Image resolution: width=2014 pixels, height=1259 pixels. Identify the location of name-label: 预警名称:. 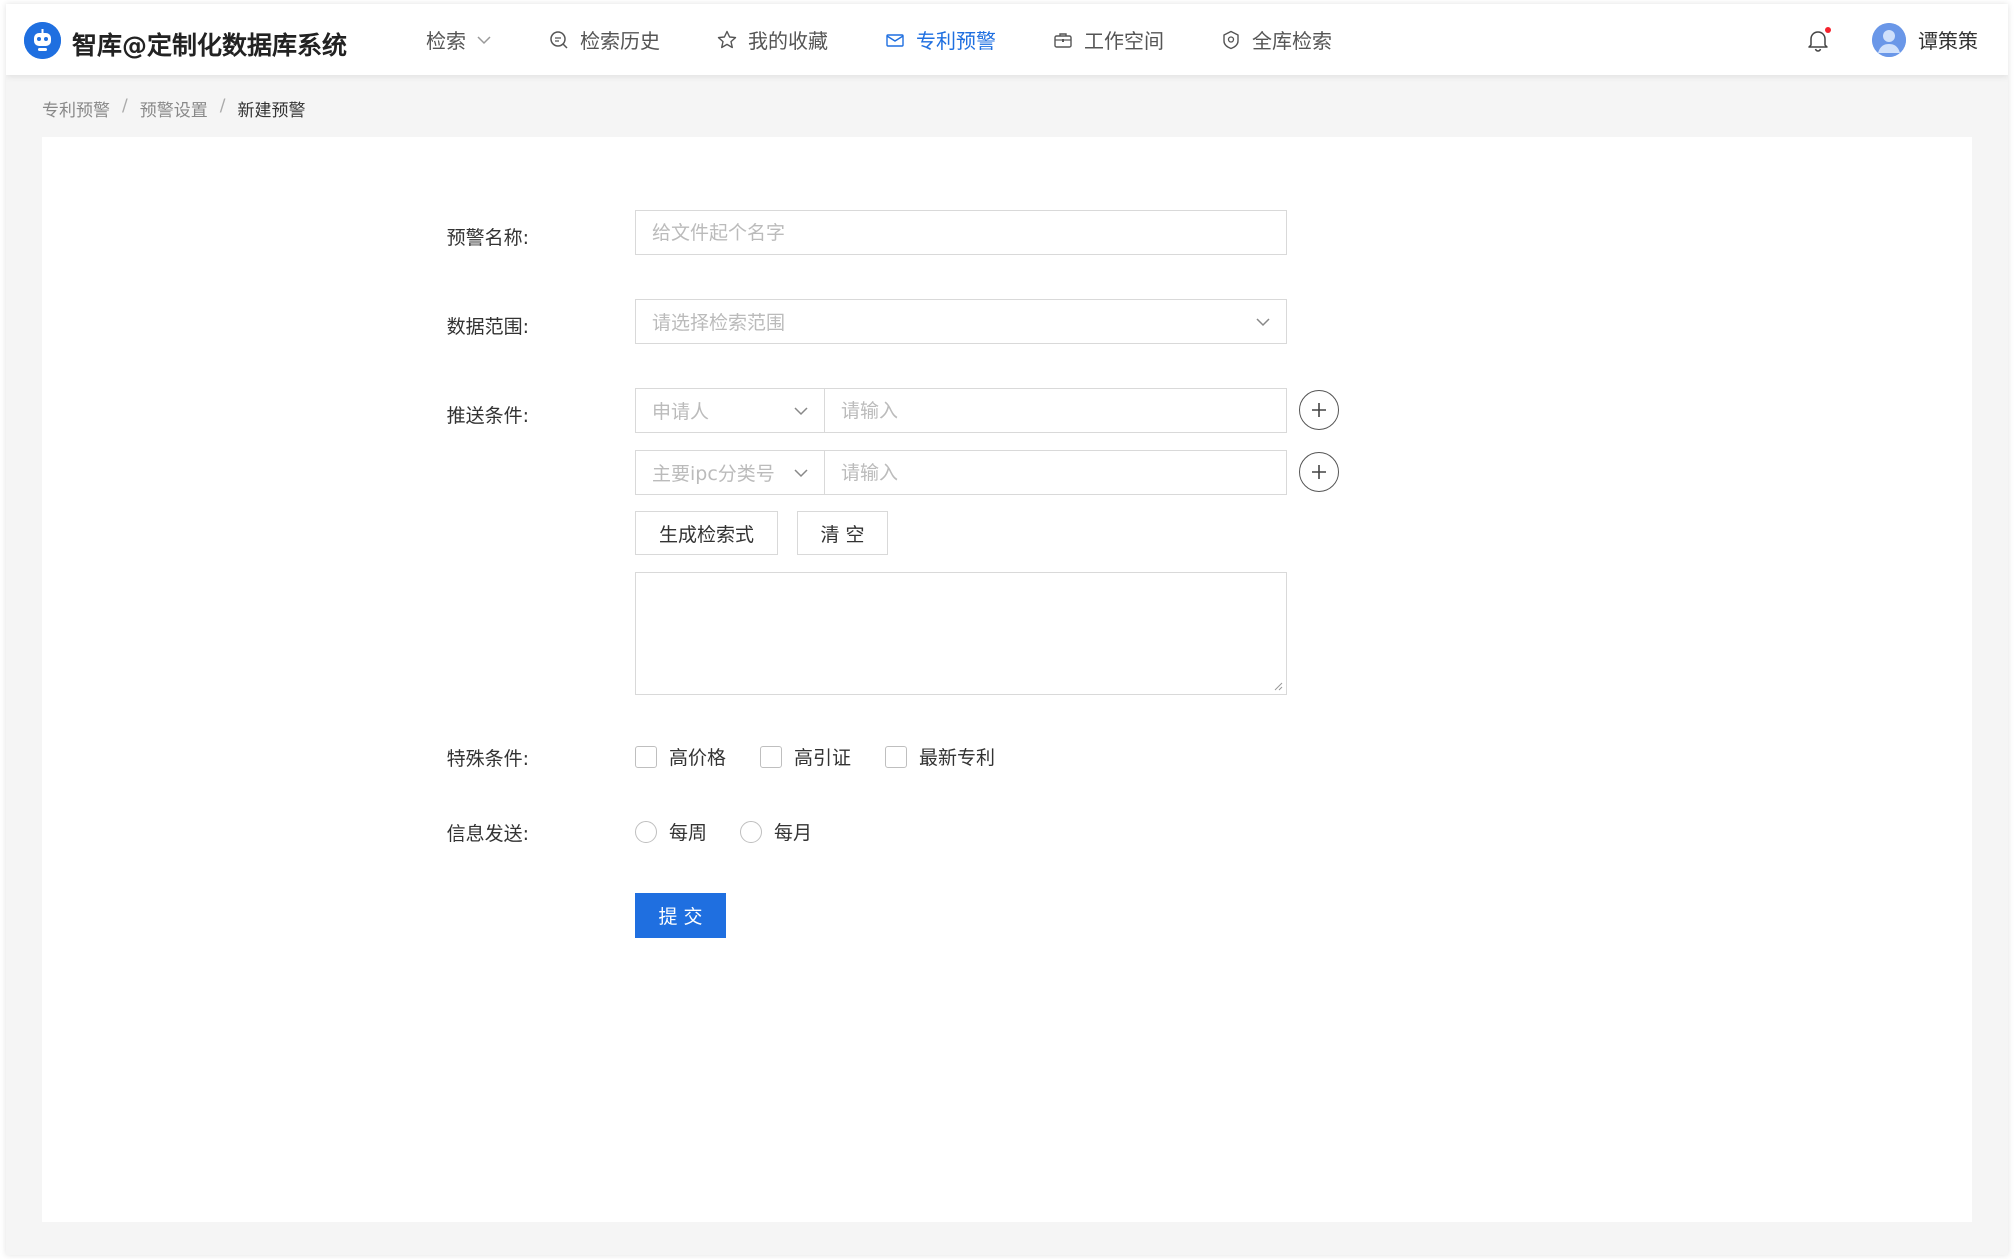
(487, 238).